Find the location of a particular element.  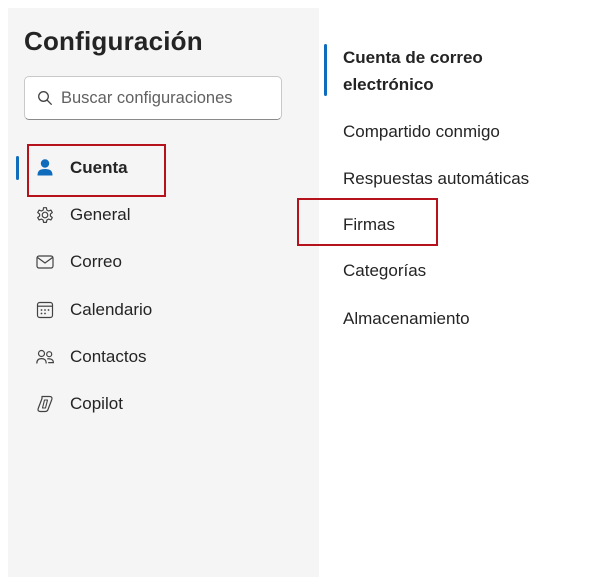

search-input is located at coordinates (166, 98).